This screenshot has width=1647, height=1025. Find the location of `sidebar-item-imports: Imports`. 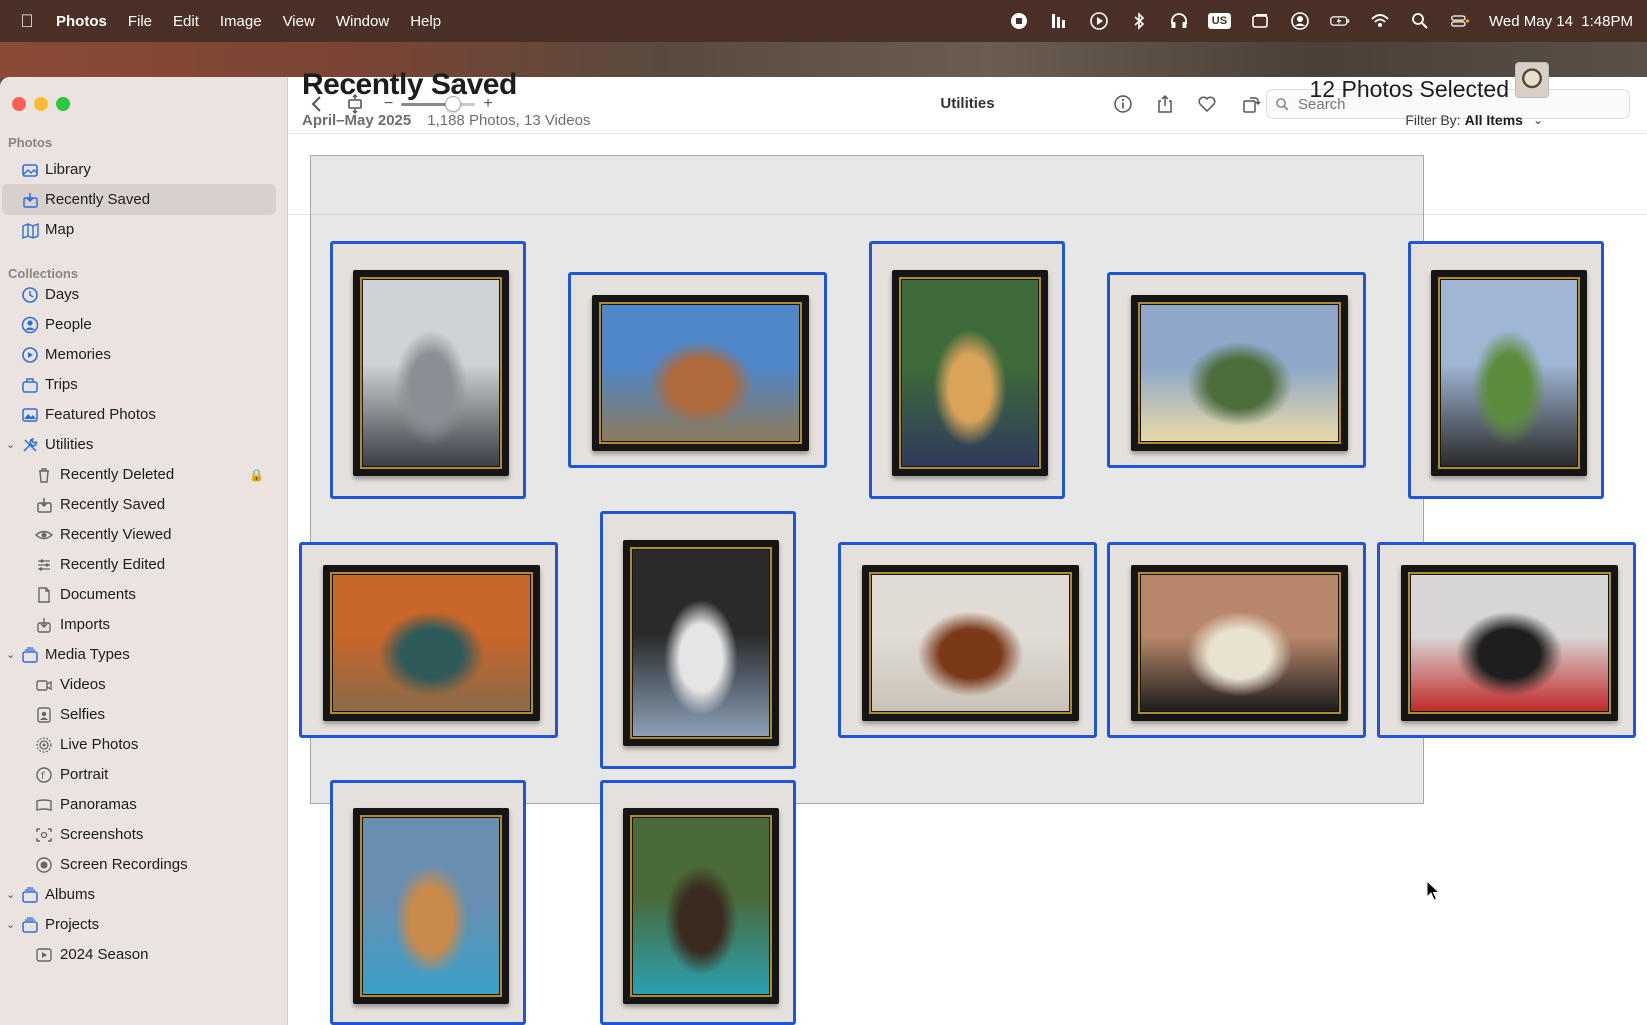

sidebar-item-imports: Imports is located at coordinates (139, 624).